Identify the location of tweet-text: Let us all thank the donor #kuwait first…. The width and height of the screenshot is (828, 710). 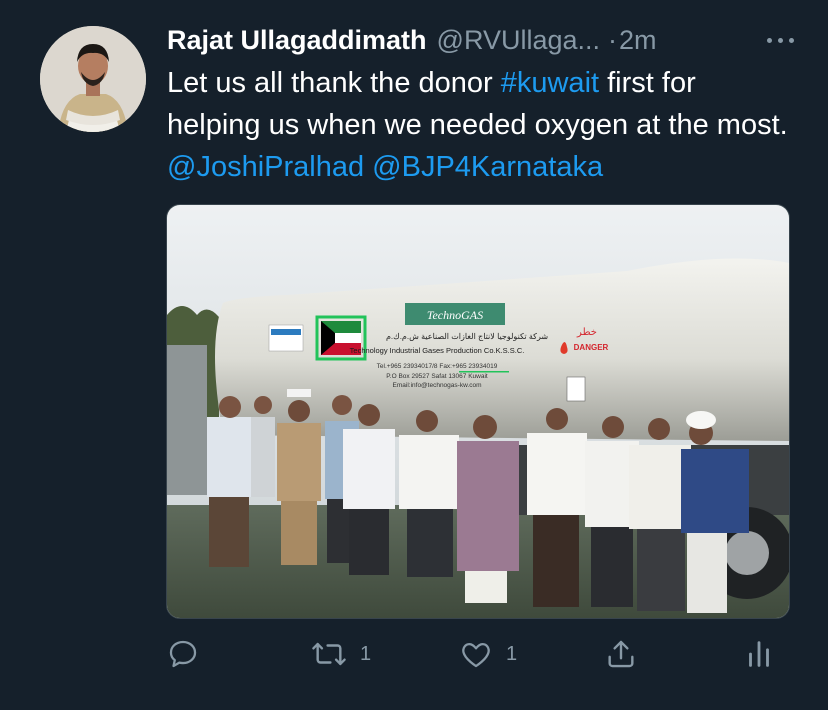
(479, 125).